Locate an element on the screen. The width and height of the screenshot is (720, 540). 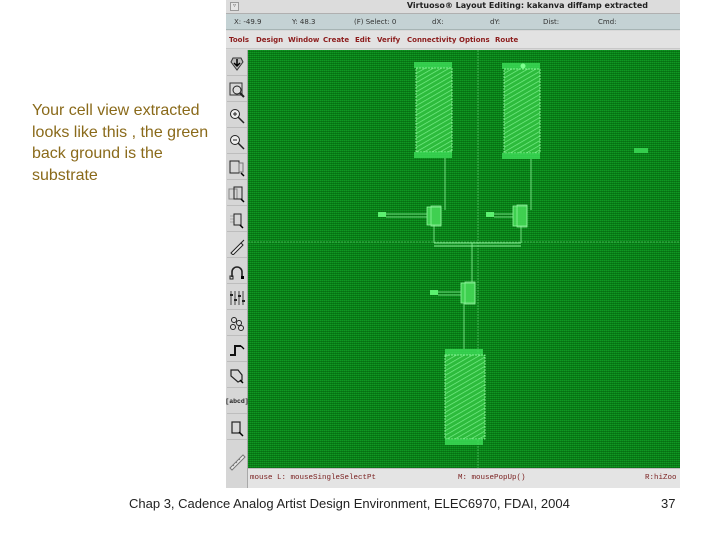
status-select: (F) Select: 0 is located at coordinates (375, 22).